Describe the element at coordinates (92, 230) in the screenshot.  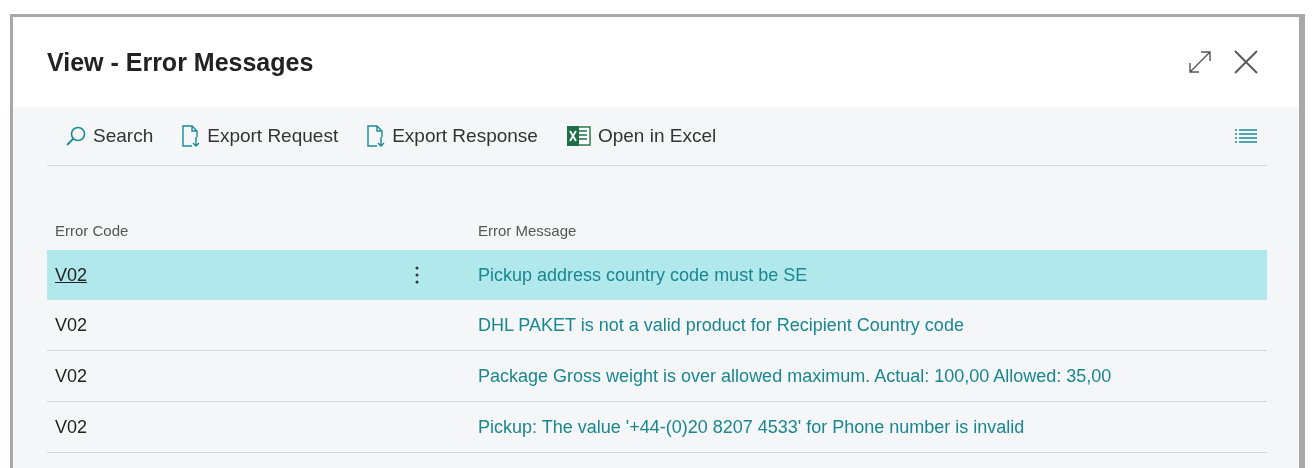
I see `column-header: Error Code` at that location.